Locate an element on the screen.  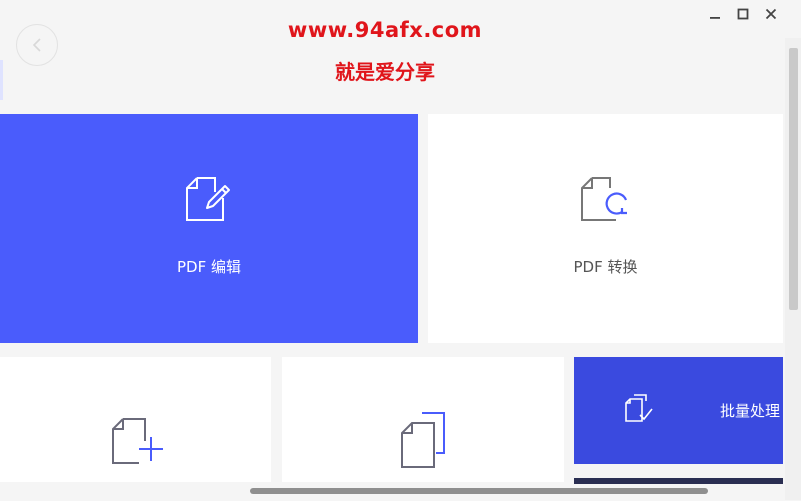
watermark: www.94afx.com 就是爱分享 is located at coordinates (385, 51).